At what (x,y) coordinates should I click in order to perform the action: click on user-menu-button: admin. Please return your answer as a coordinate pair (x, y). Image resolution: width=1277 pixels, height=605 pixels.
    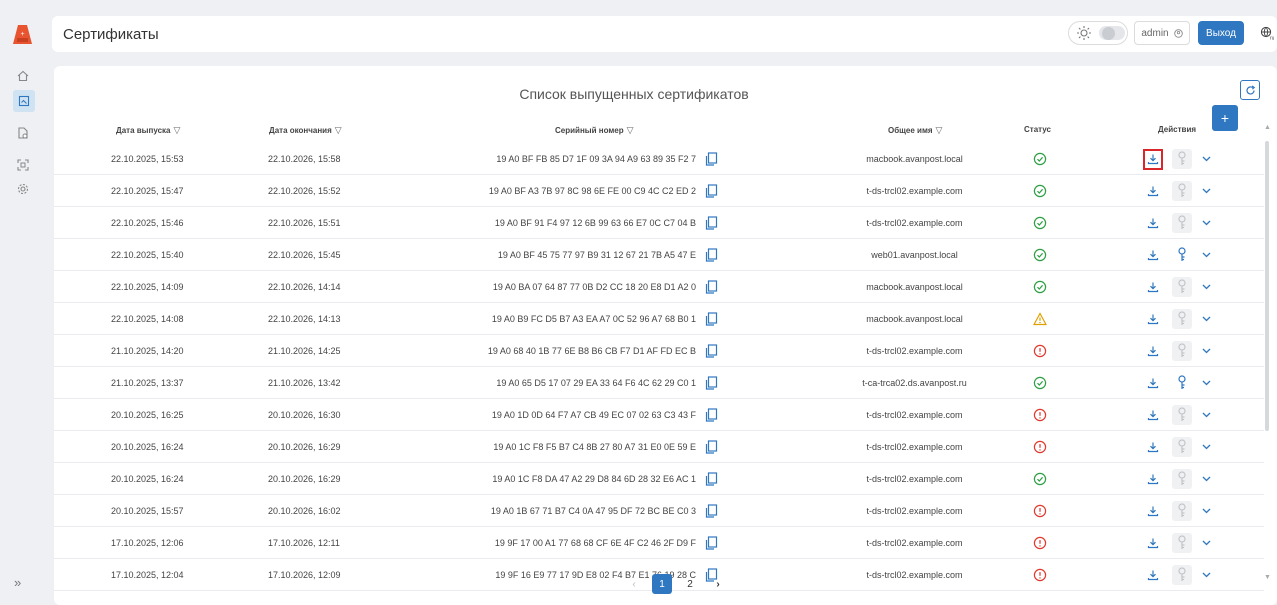
    Looking at the image, I should click on (1162, 33).